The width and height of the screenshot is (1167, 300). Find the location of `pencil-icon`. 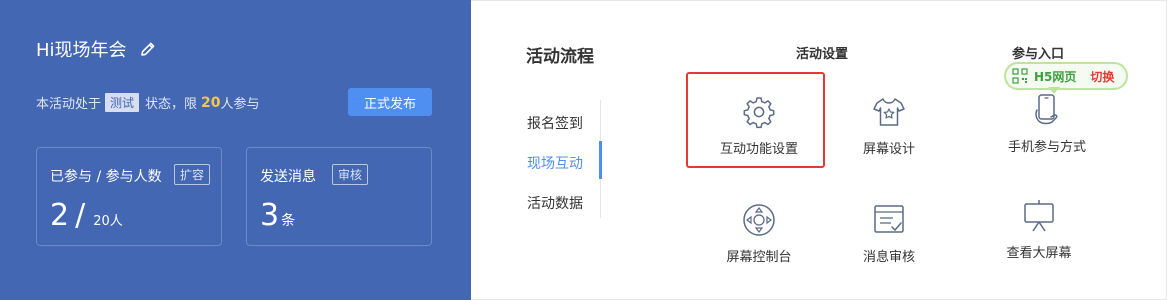

pencil-icon is located at coordinates (148, 49).